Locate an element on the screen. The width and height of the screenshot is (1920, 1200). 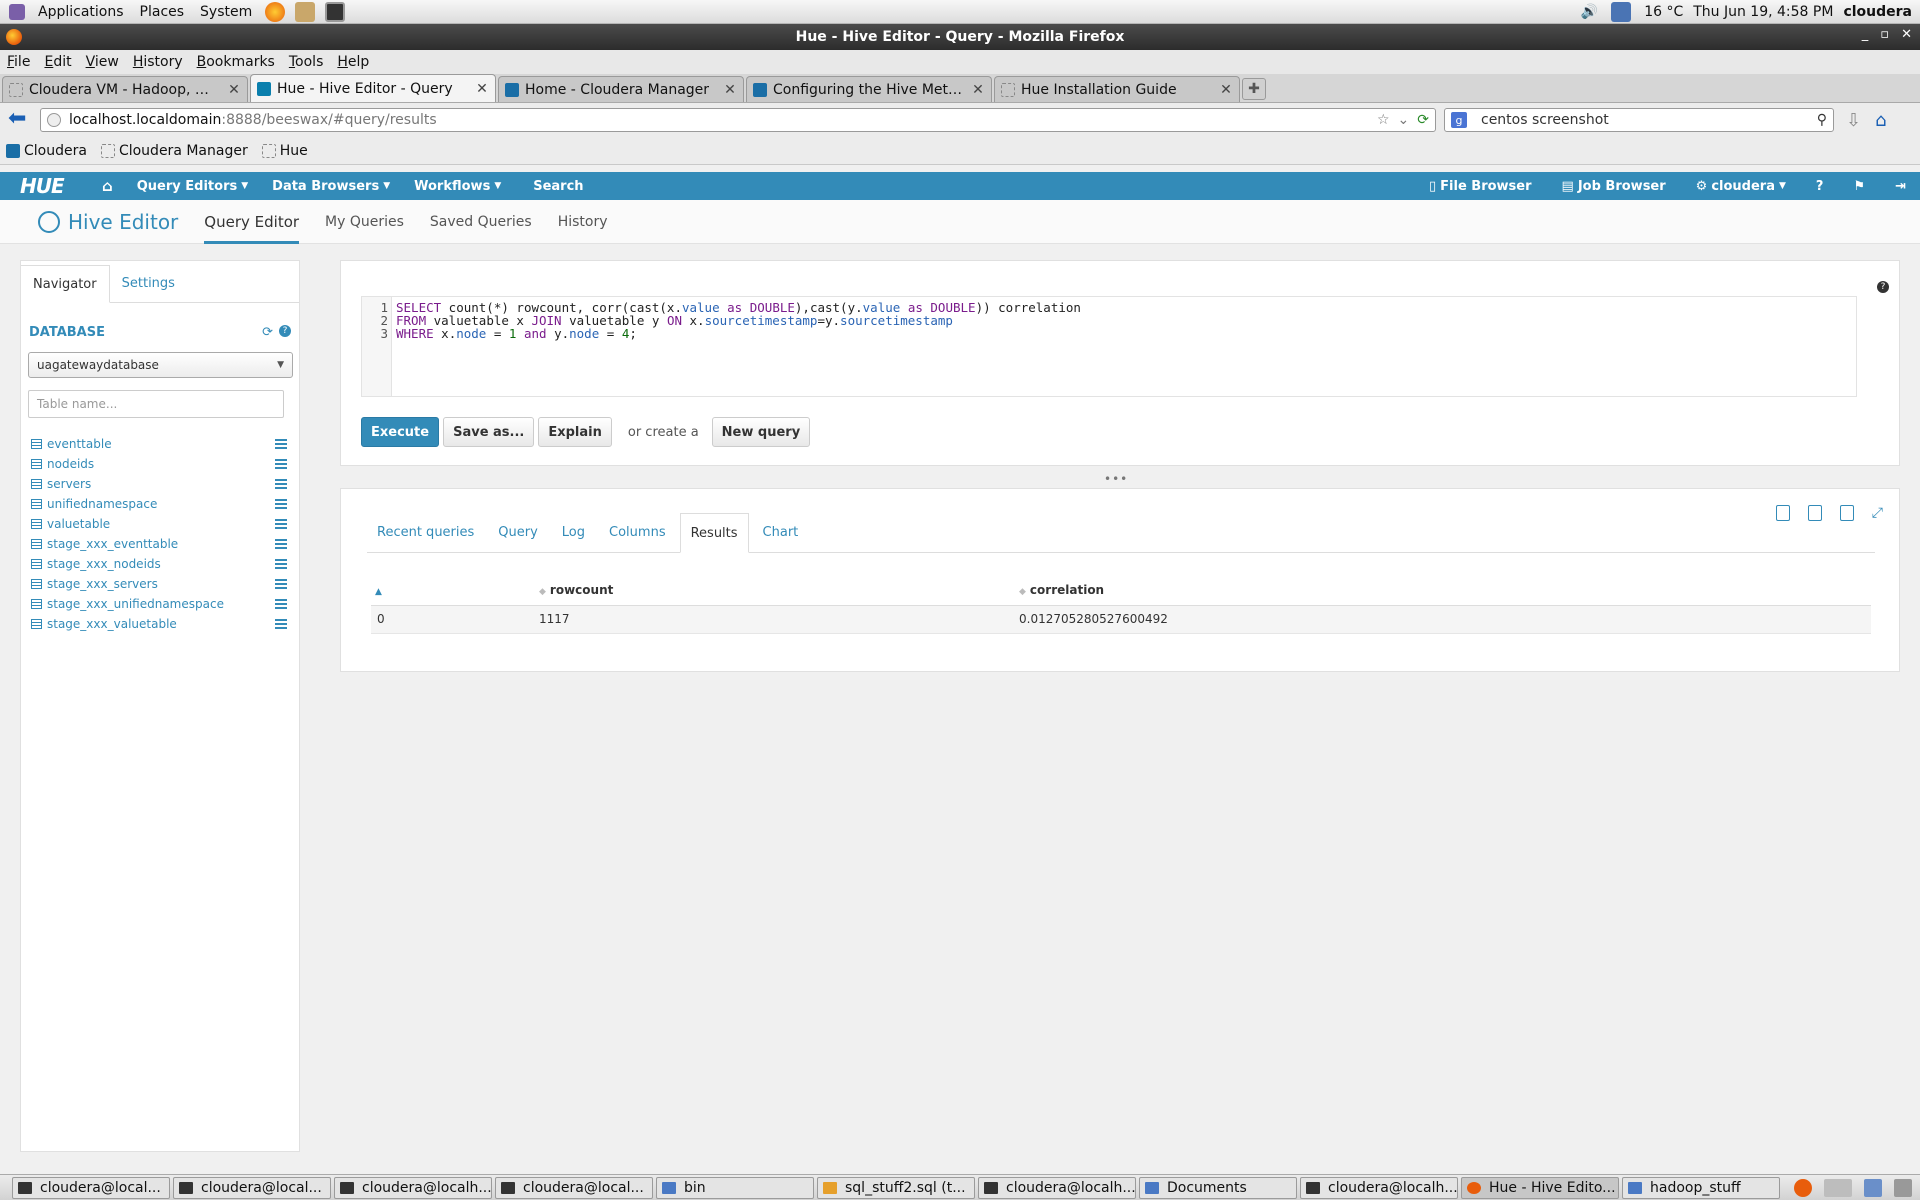
browser-tab-active: Hue - Hive Editor - Query ✕ is located at coordinates (373, 88).